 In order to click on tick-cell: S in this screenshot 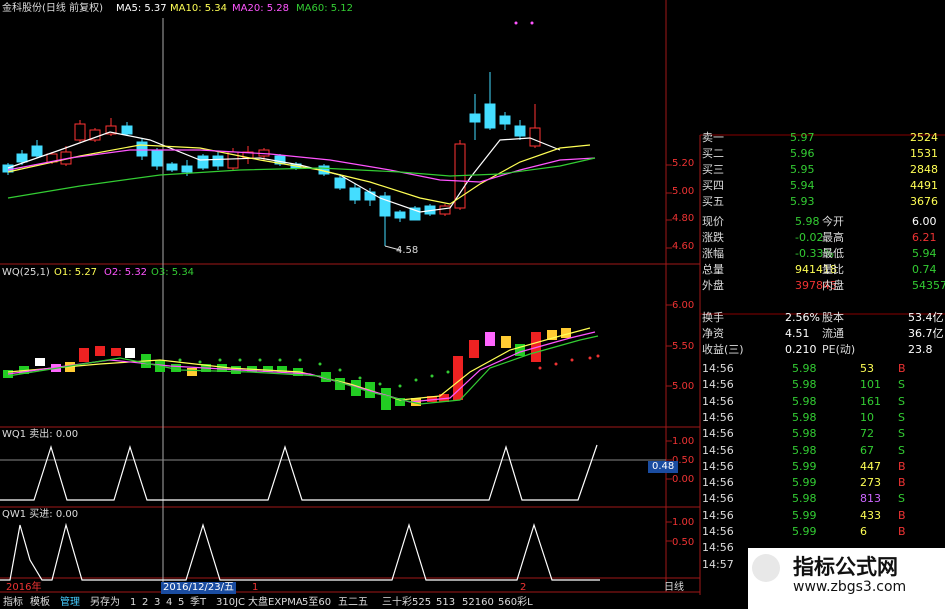, I will do `click(901, 499)`.